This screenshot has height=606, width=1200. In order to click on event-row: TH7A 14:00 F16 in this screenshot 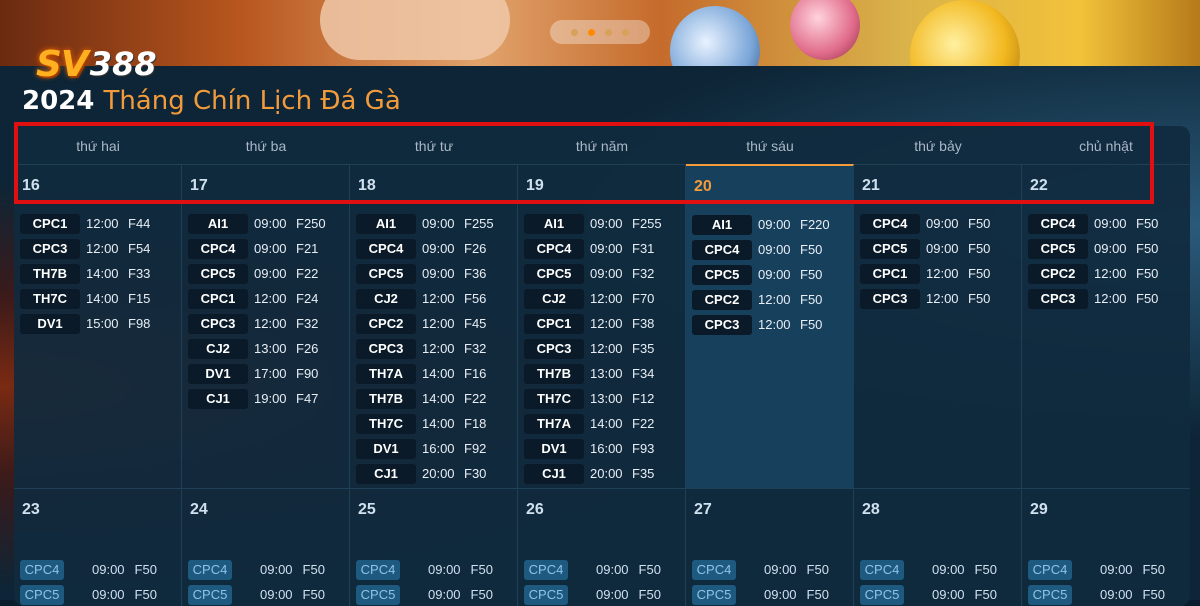, I will do `click(434, 373)`.